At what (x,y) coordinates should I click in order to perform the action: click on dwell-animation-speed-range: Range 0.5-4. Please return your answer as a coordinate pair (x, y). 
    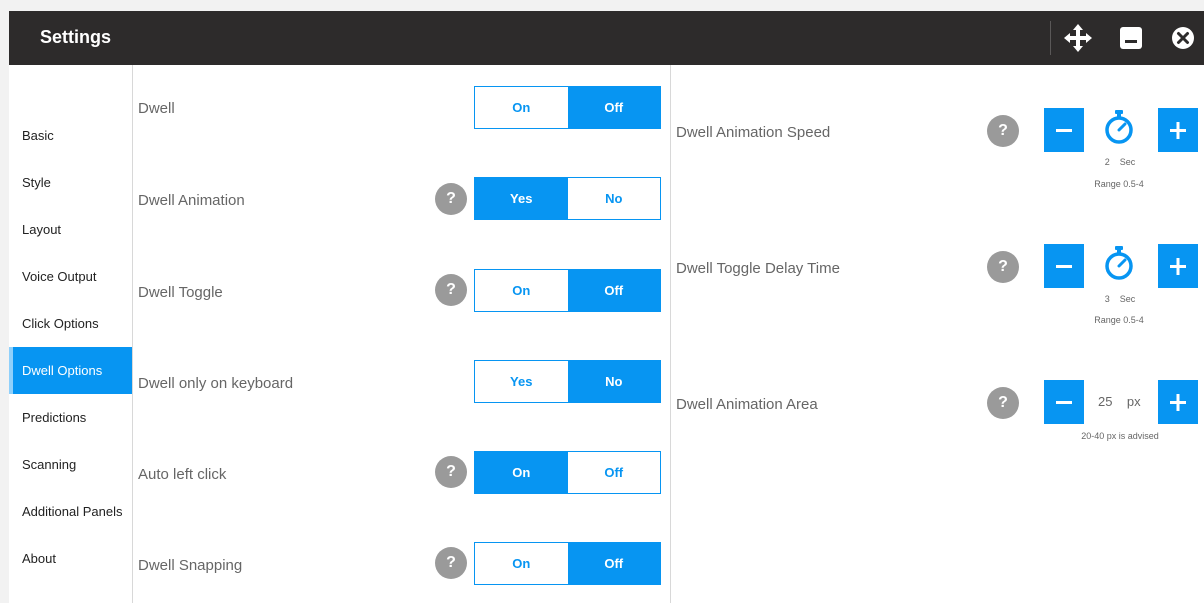
    Looking at the image, I should click on (1119, 184).